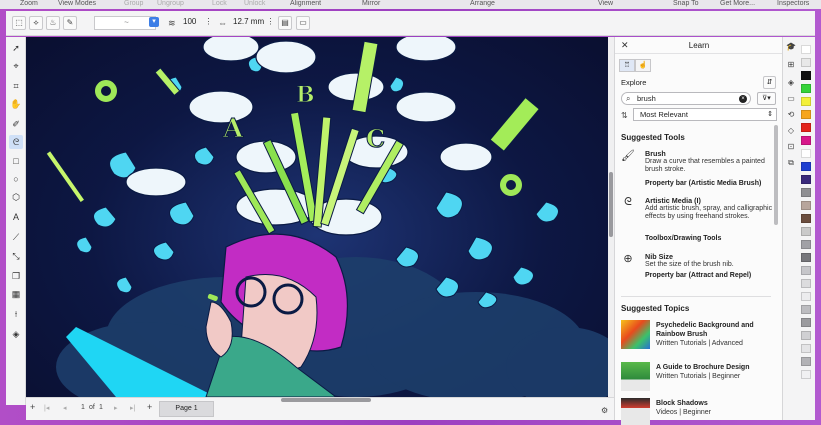 This screenshot has width=821, height=425. What do you see at coordinates (305, 3) in the screenshot?
I see `menu-alignment: Alignment` at bounding box center [305, 3].